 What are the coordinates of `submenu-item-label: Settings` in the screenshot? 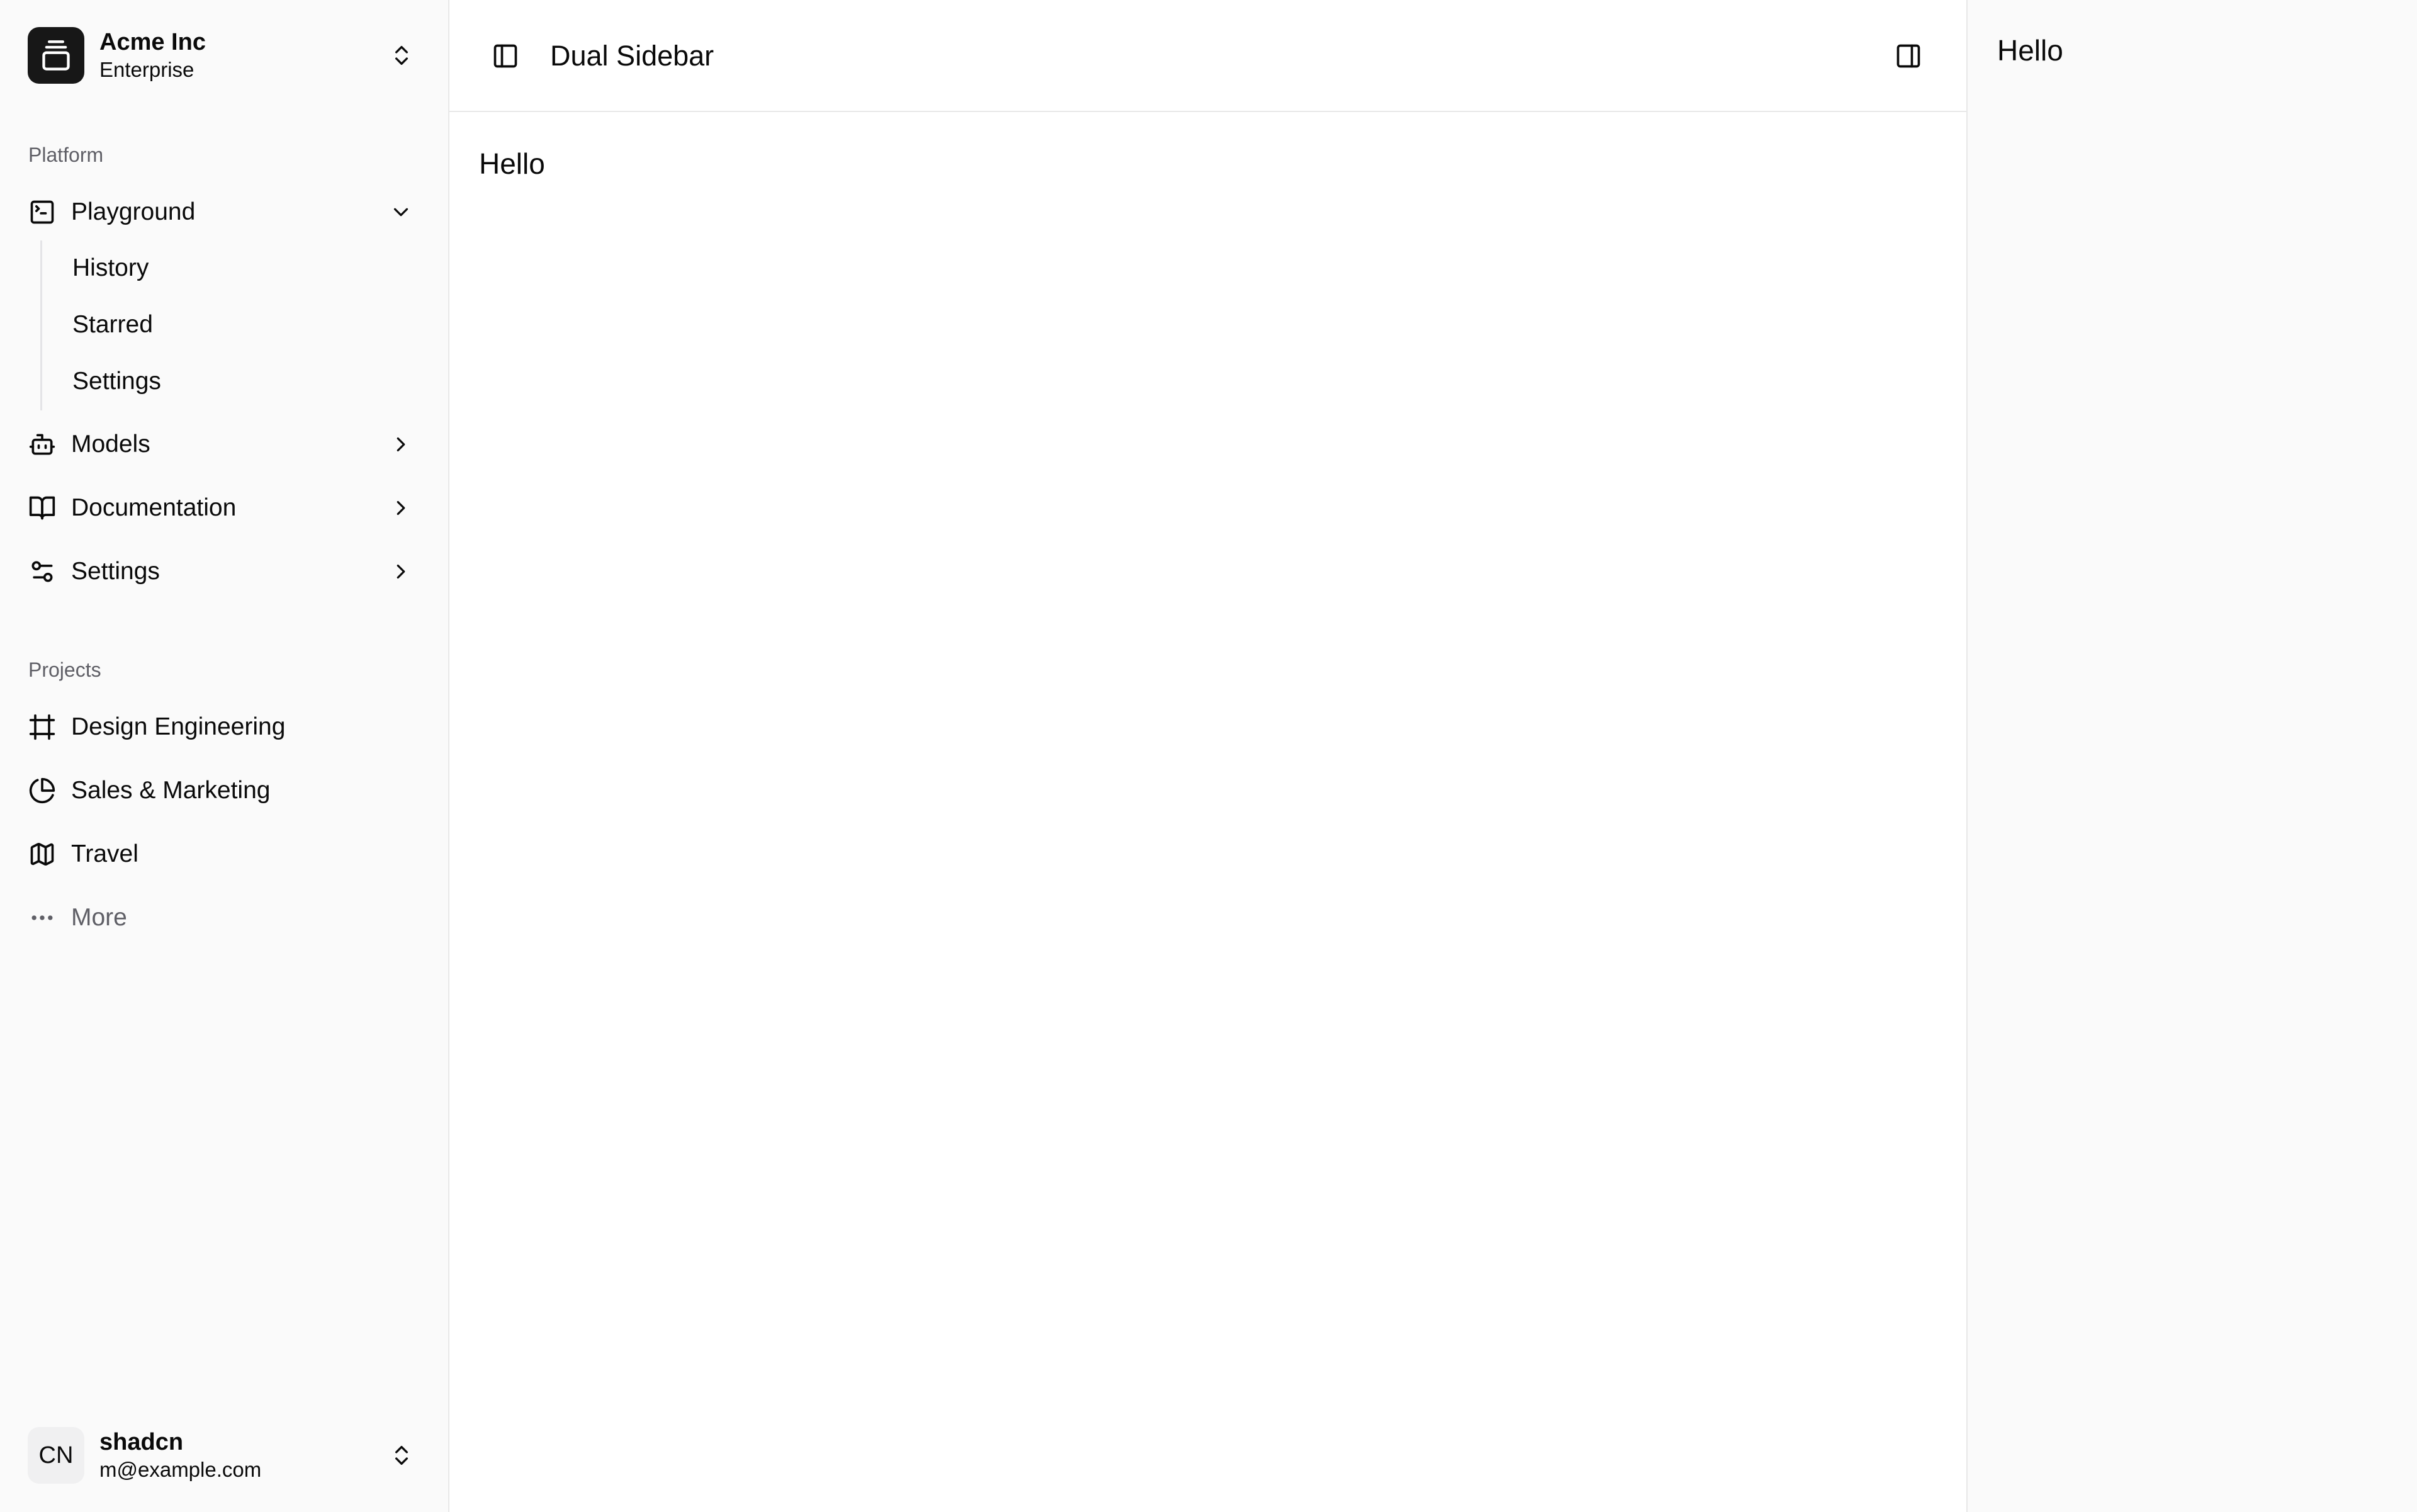 It's located at (116, 381).